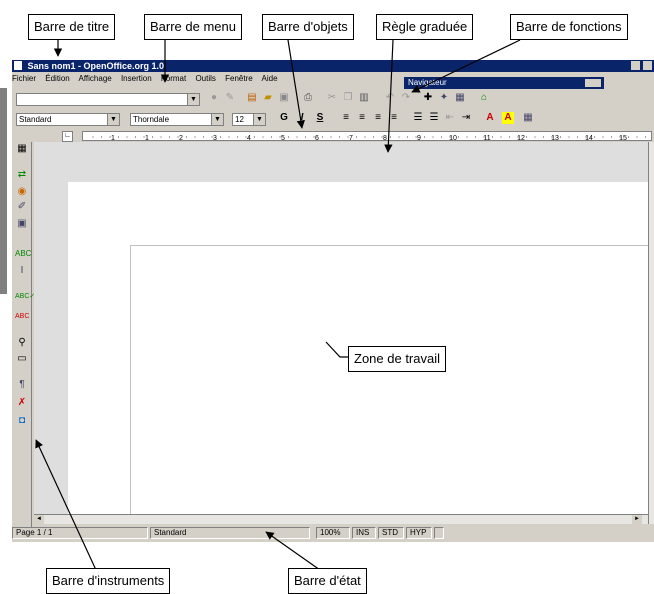 Image resolution: width=654 pixels, height=594 pixels. I want to click on function-bar: ▼ ● ✎ ▤ ▰ ▣ ⎙ ✂ ❐ ▥ ↶ ↷ ✚ ✦ ▦ ⌂, so click(333, 99).